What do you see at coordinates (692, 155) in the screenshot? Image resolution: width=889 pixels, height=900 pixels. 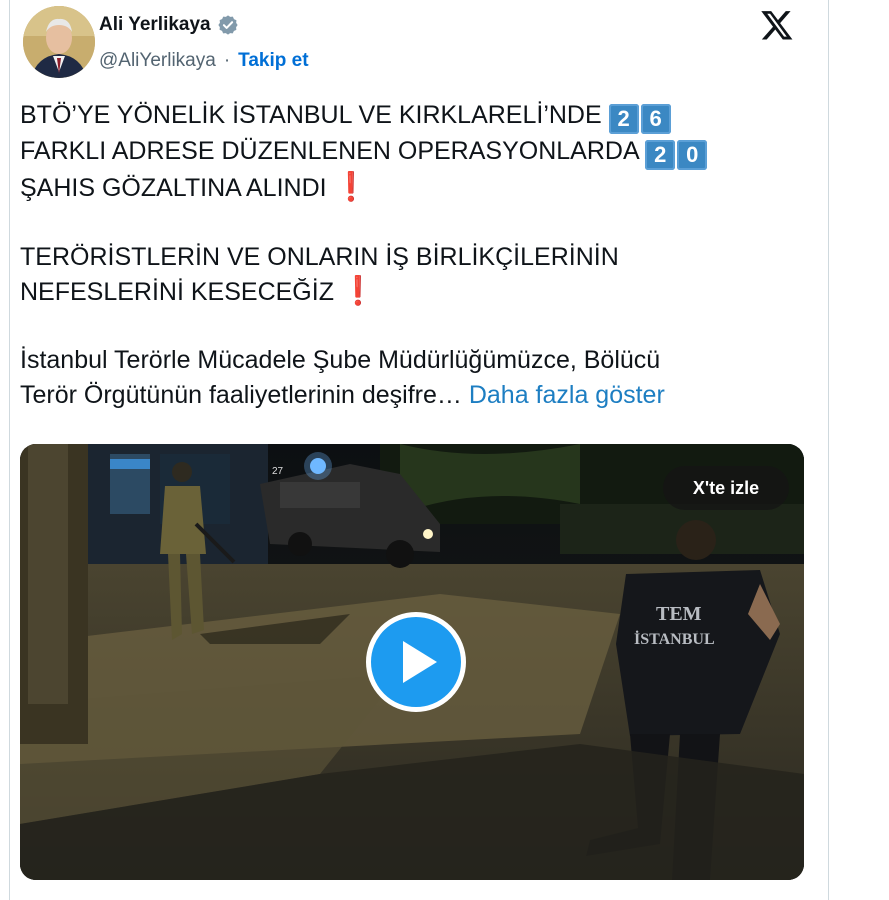 I see `keycap-digit: 0` at bounding box center [692, 155].